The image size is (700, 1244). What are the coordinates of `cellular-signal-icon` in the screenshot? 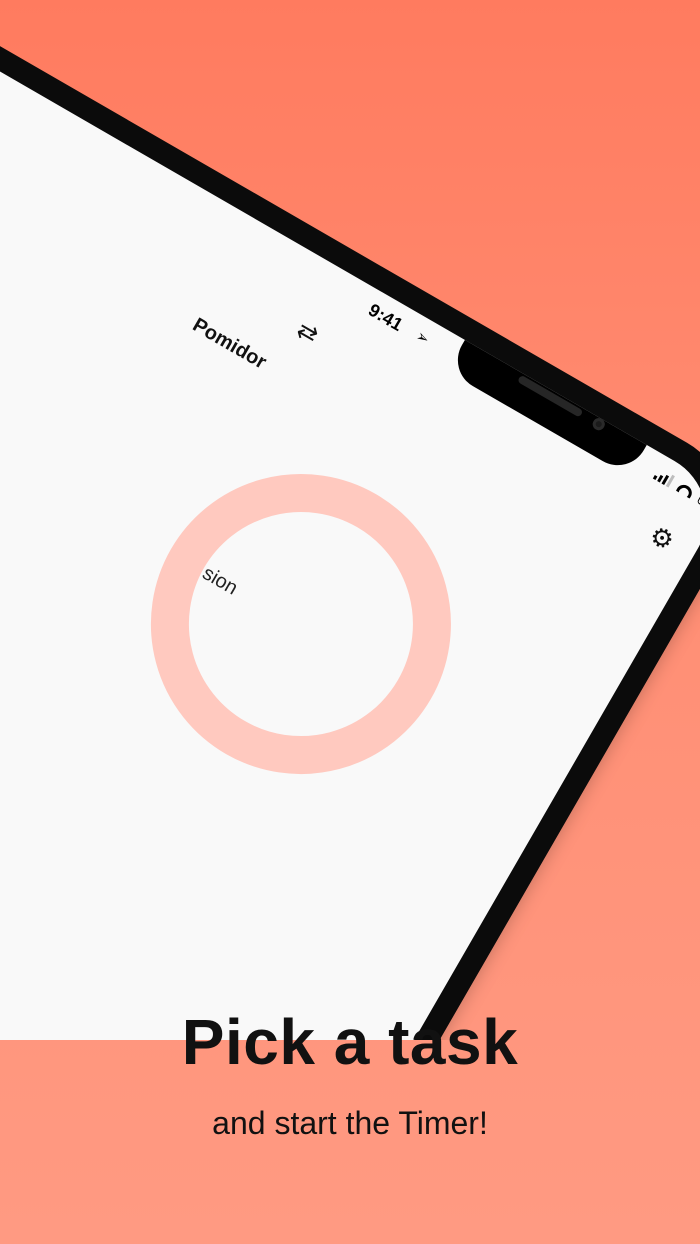 It's located at (664, 477).